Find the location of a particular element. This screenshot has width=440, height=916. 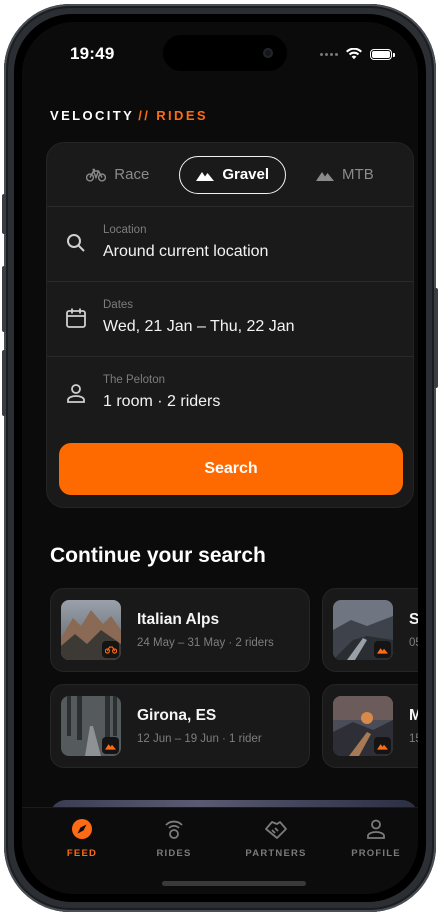

compass-icon is located at coordinates (82, 829).